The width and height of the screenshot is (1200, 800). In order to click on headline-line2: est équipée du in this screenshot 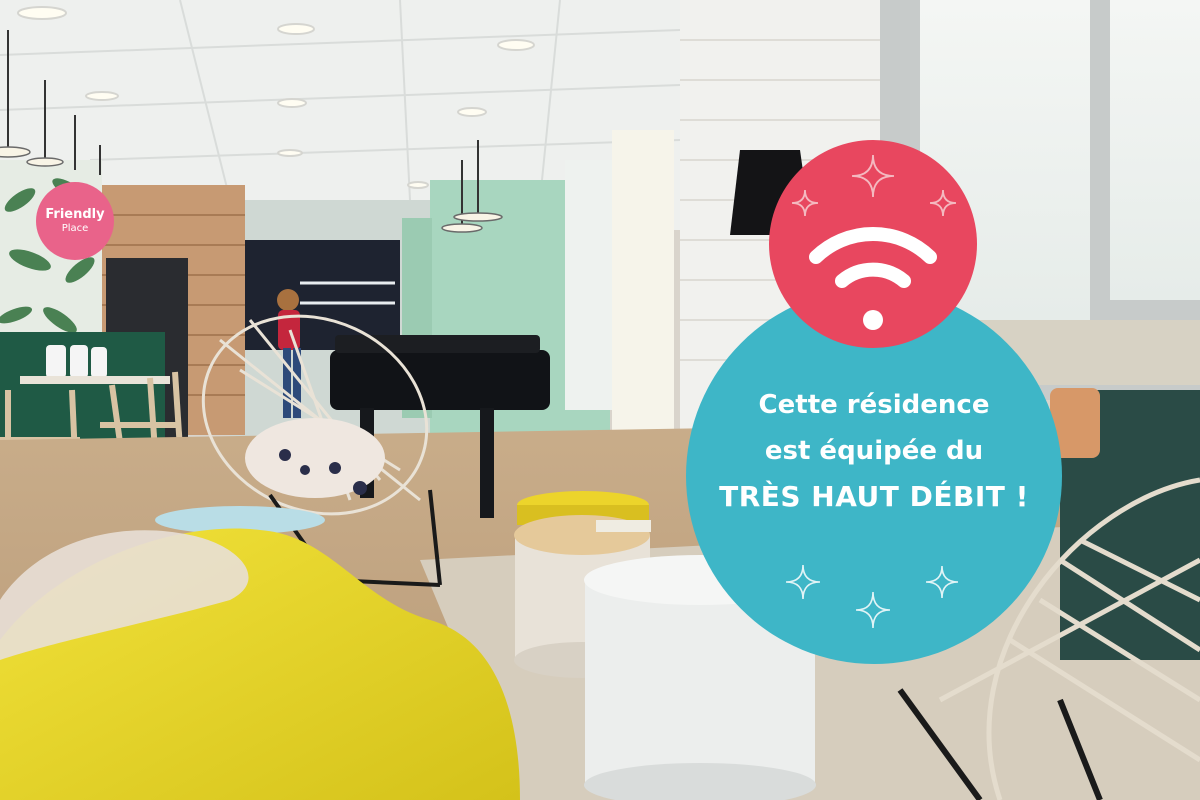, I will do `click(874, 451)`.